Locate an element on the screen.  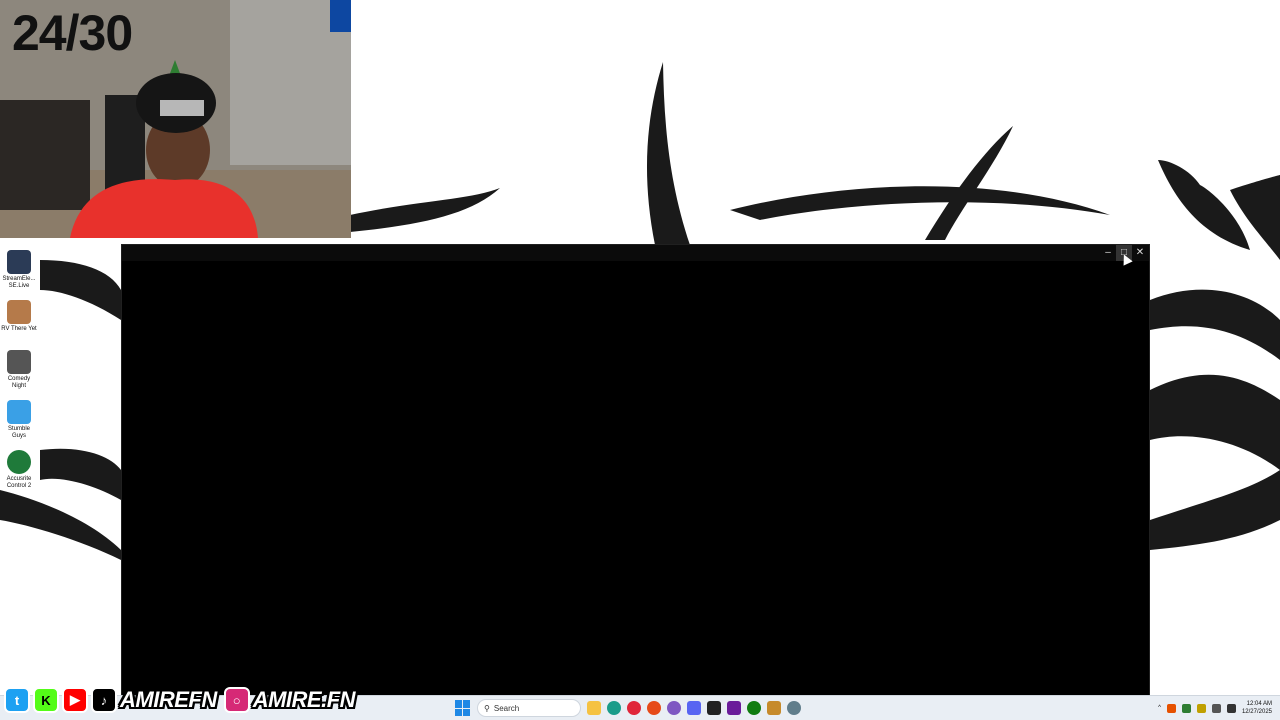
minimize-button: – is located at coordinates (1108, 253).